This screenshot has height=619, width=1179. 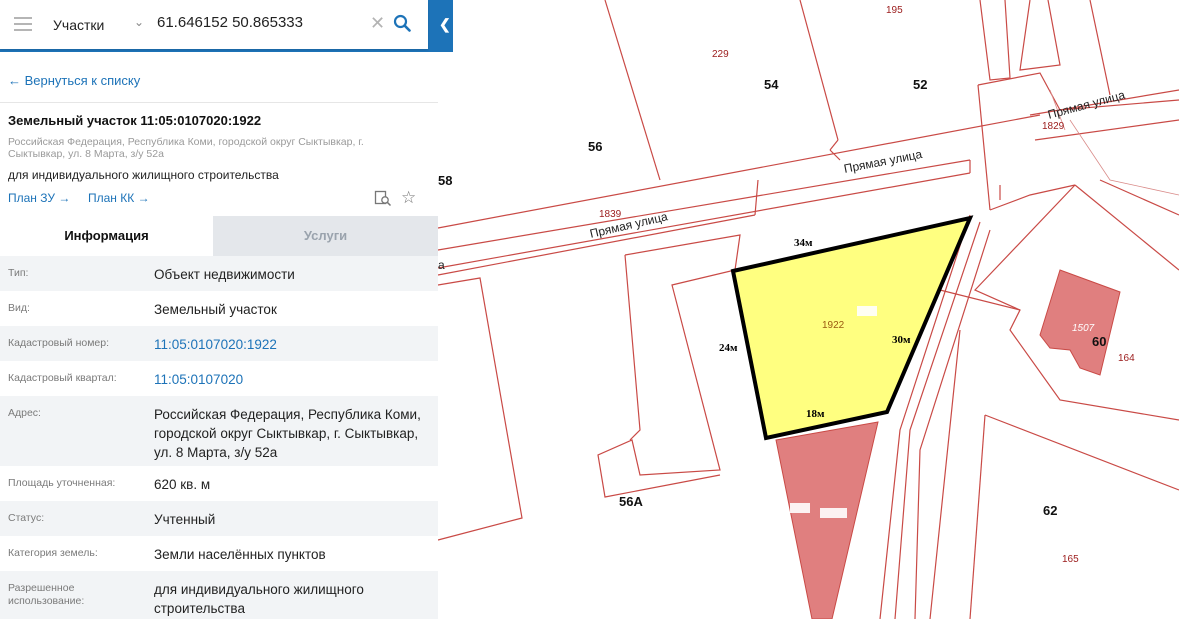 What do you see at coordinates (383, 200) in the screenshot?
I see `document-search-icon` at bounding box center [383, 200].